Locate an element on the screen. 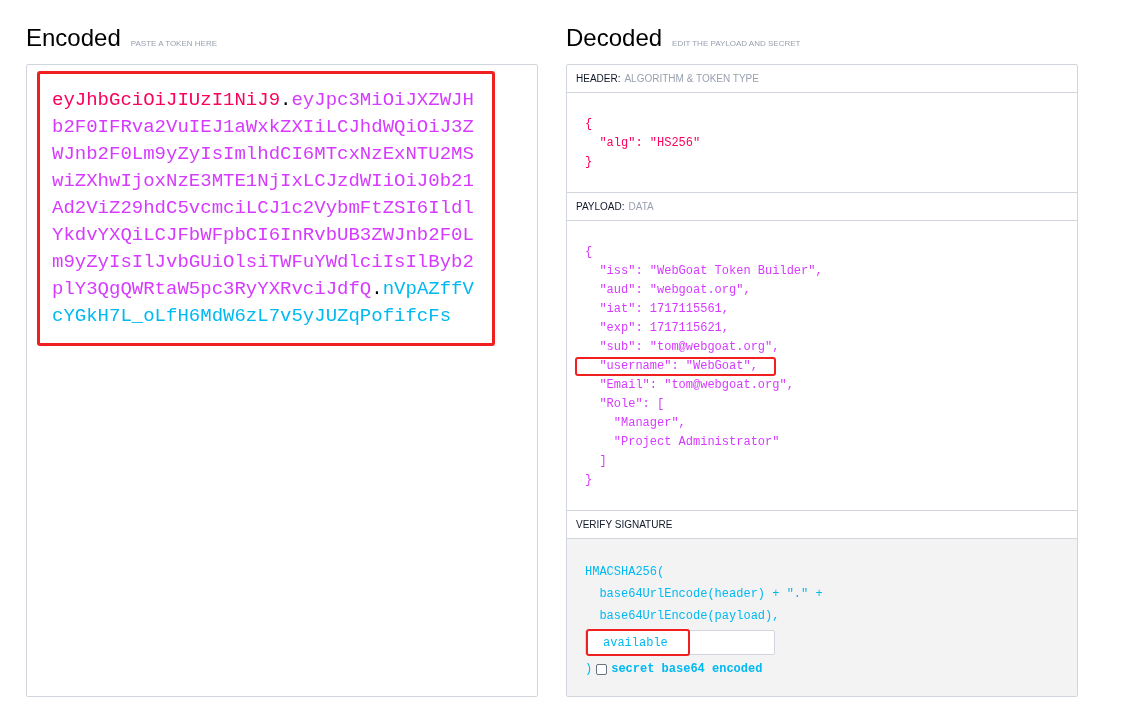 This screenshot has width=1137, height=715. code-line: "sub": "tom@webgoat.org", is located at coordinates (689, 347).